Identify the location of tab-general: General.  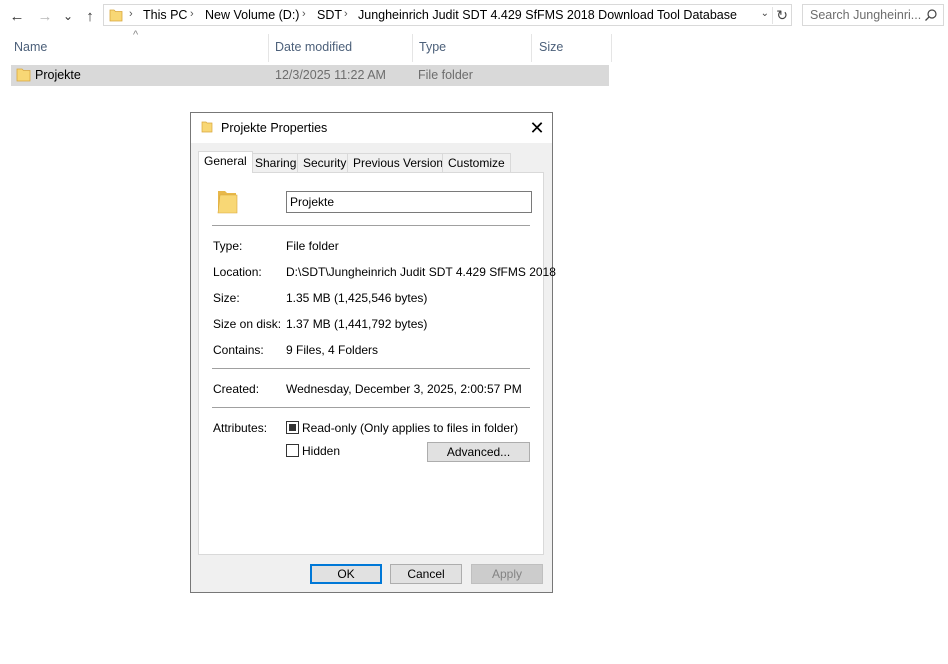
(225, 162).